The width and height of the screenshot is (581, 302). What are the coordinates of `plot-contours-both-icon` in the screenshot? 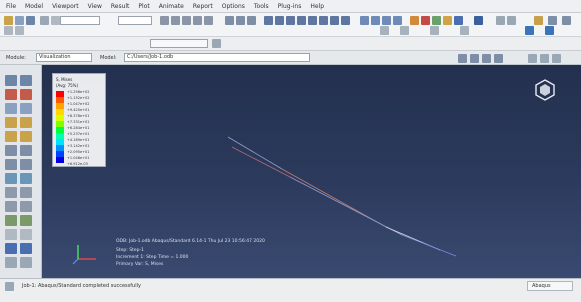 It's located at (26, 94).